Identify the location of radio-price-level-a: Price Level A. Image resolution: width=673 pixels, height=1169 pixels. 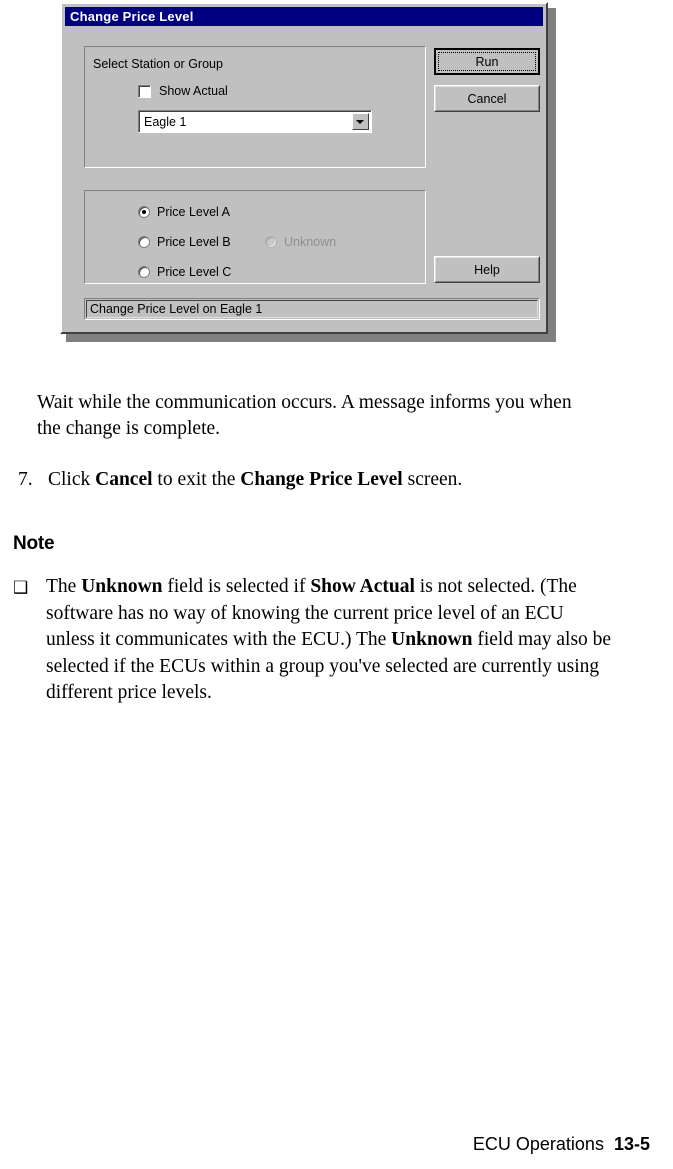
(184, 212).